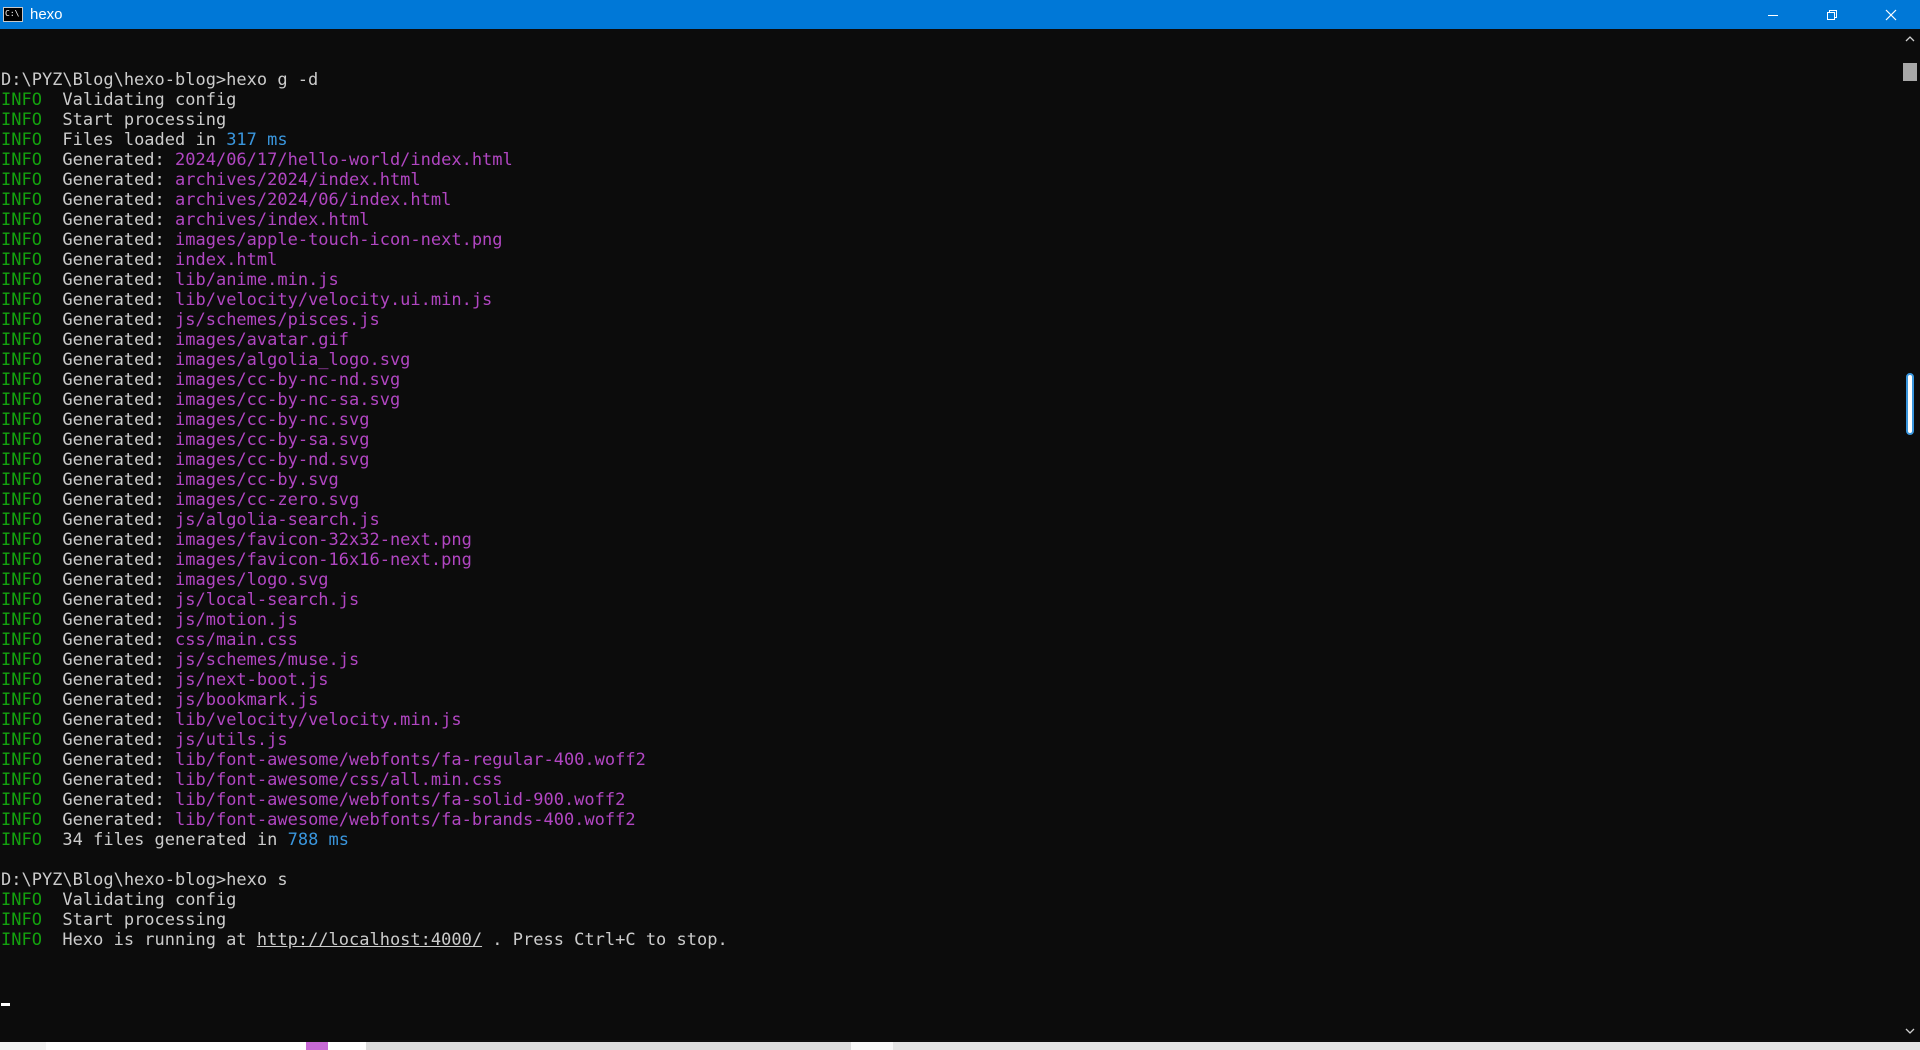  Describe the element at coordinates (334, 300) in the screenshot. I see `file-path: lib/velocity/velocity.ui.min.js` at that location.